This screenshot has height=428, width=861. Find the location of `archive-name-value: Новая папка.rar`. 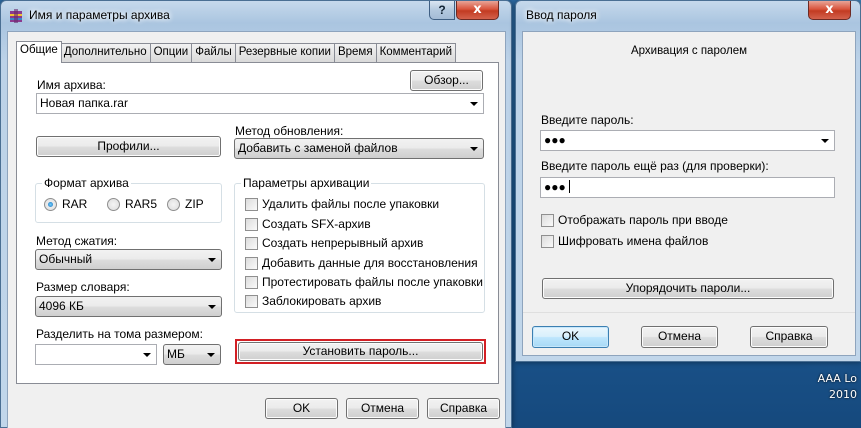

archive-name-value: Новая папка.rar is located at coordinates (84, 103).